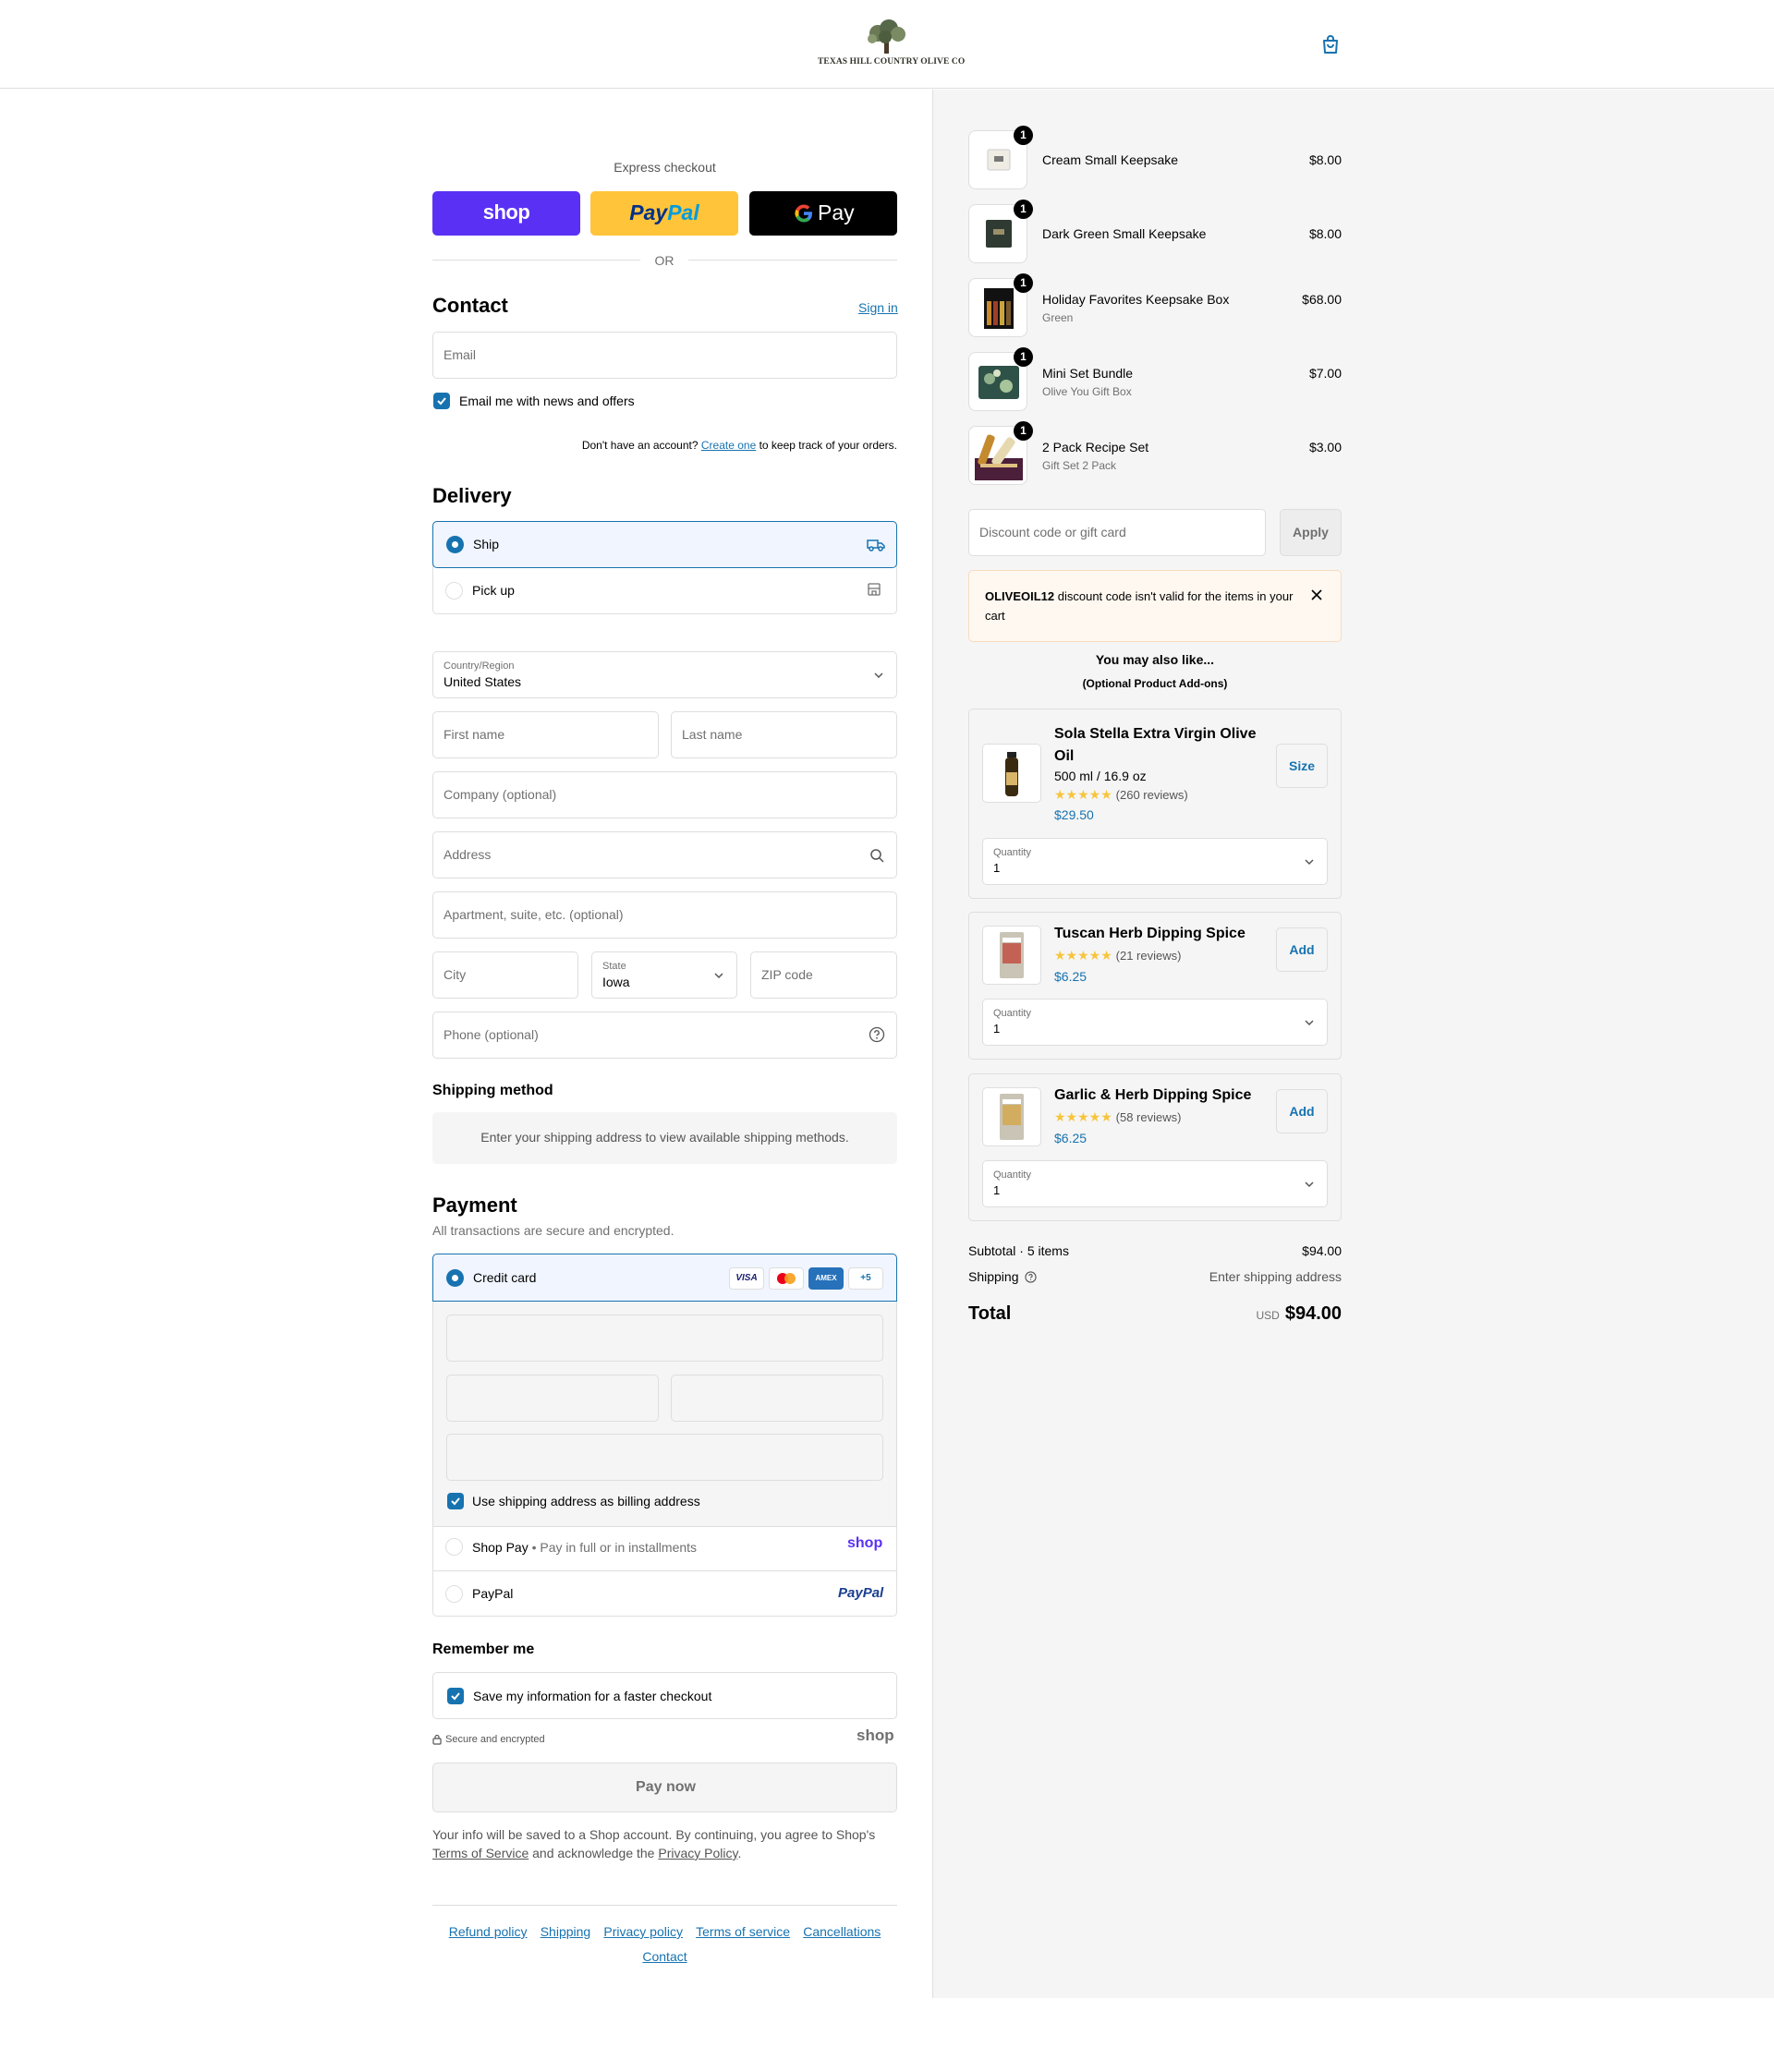 The height and width of the screenshot is (2072, 1774). What do you see at coordinates (1313, 1313) in the screenshot?
I see `total-amount: $94.00` at bounding box center [1313, 1313].